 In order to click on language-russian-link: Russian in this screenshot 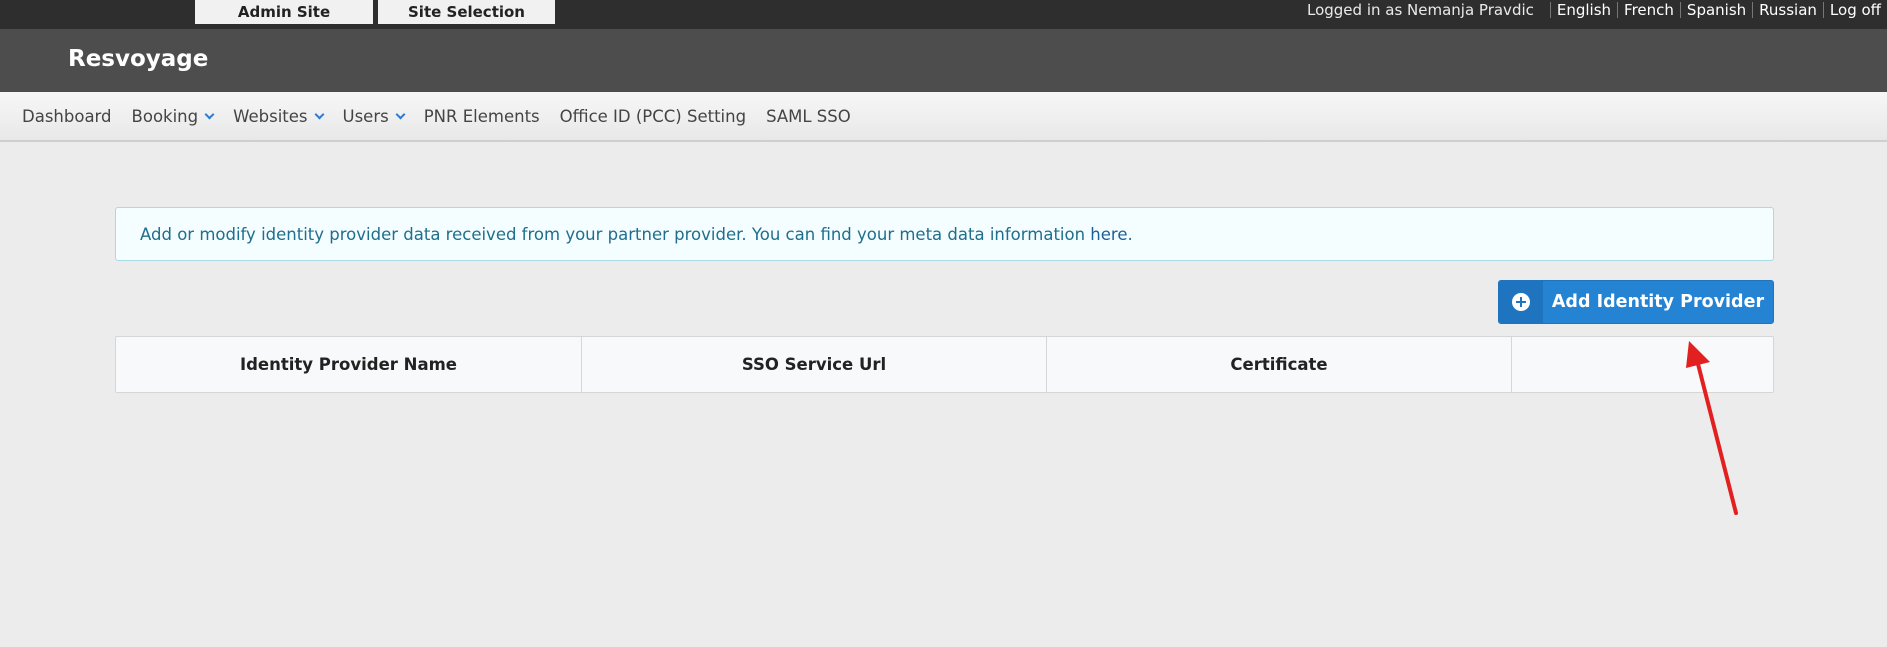, I will do `click(1788, 10)`.